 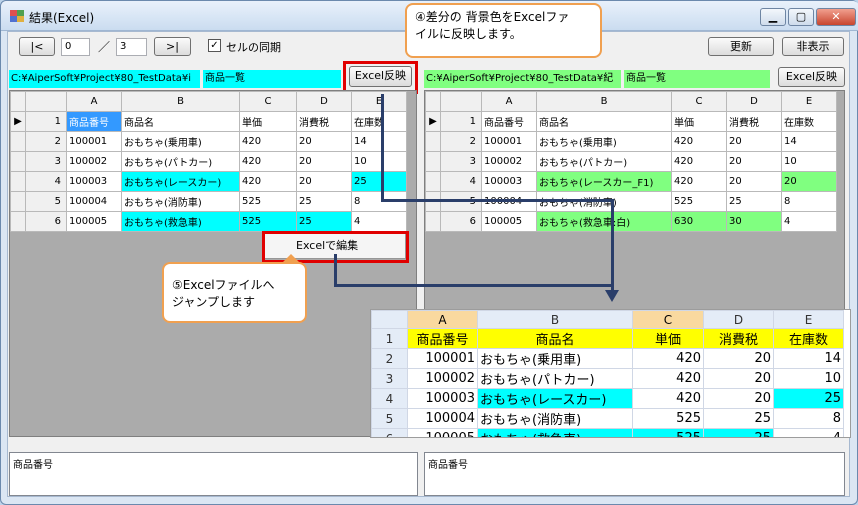 I want to click on right-excel-reflect-button: Excel反映, so click(x=811, y=77).